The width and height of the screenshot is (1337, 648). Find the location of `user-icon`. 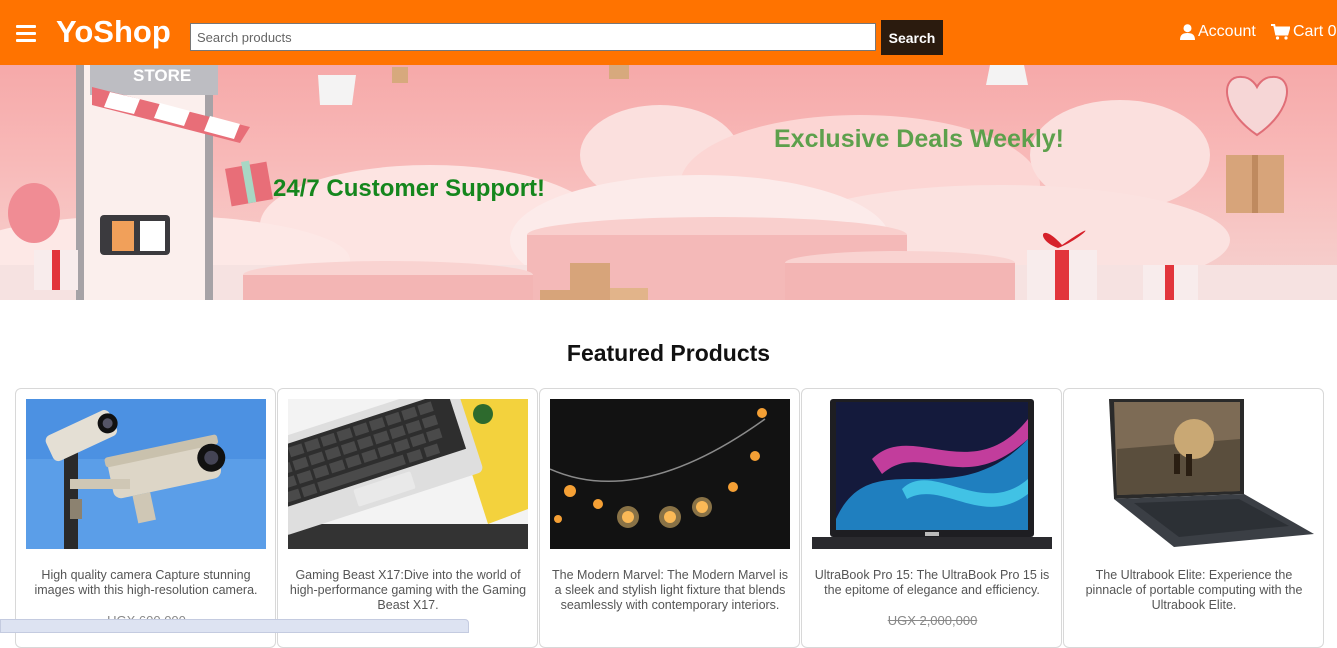

user-icon is located at coordinates (1187, 32).